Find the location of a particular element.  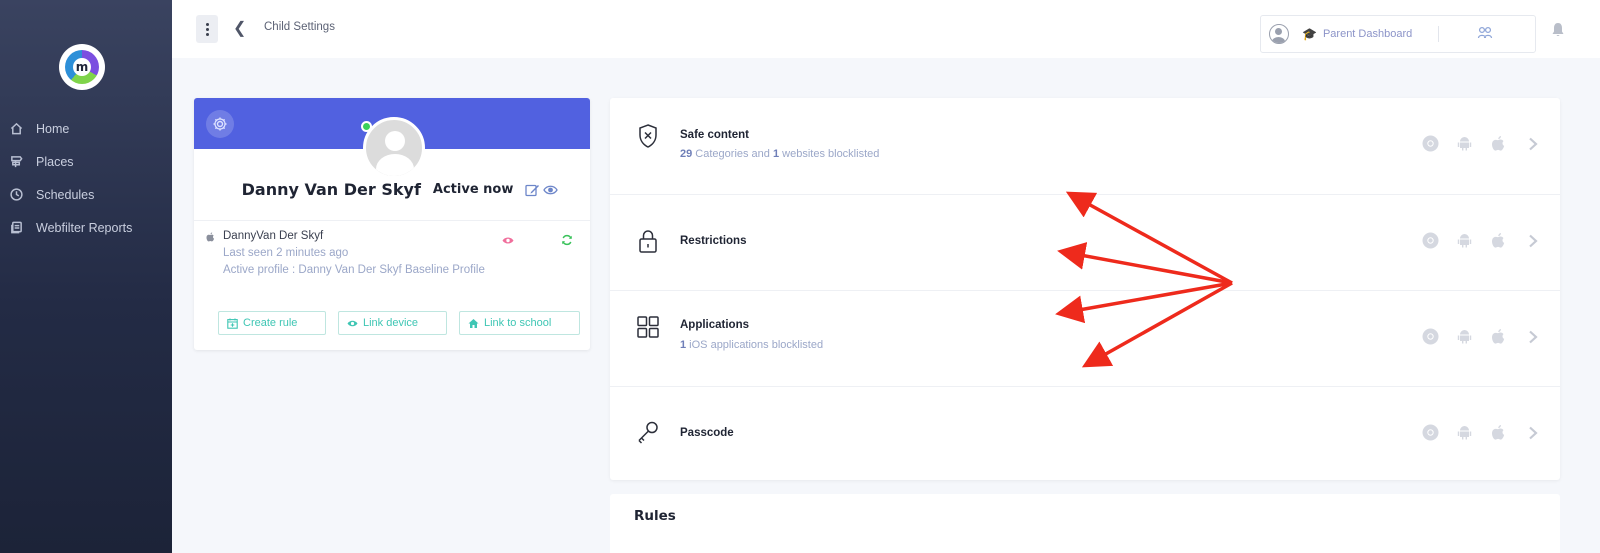

notification-bell-icon is located at coordinates (1558, 30).